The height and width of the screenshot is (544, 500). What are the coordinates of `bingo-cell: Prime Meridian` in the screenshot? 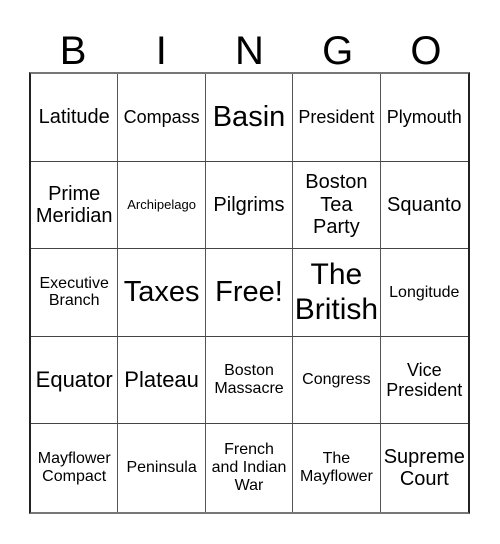 It's located at (75, 205).